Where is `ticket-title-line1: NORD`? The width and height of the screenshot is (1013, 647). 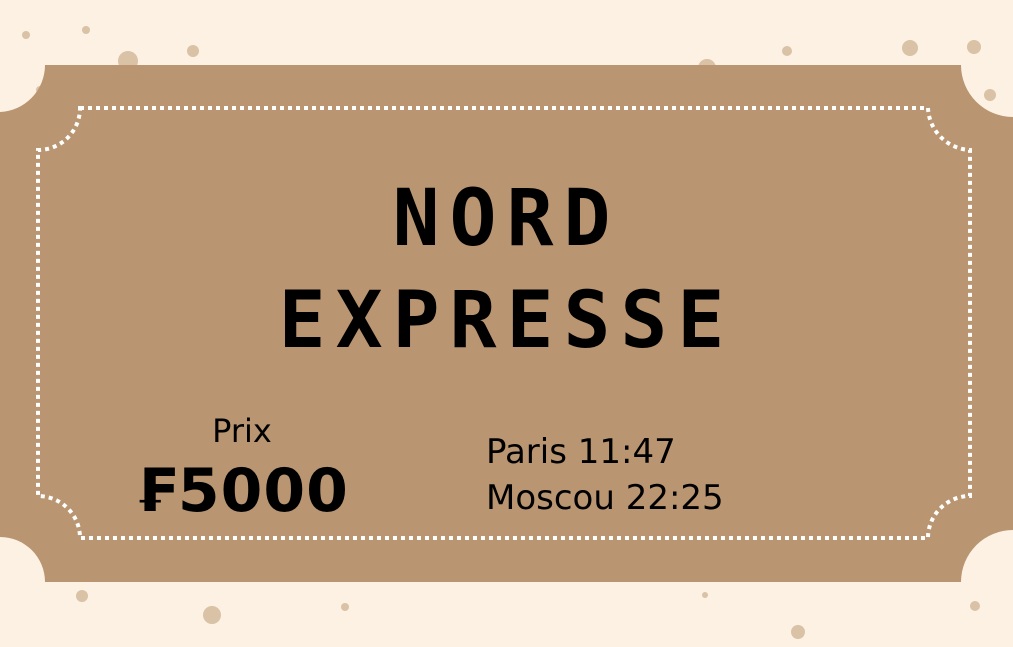 ticket-title-line1: NORD is located at coordinates (506, 219).